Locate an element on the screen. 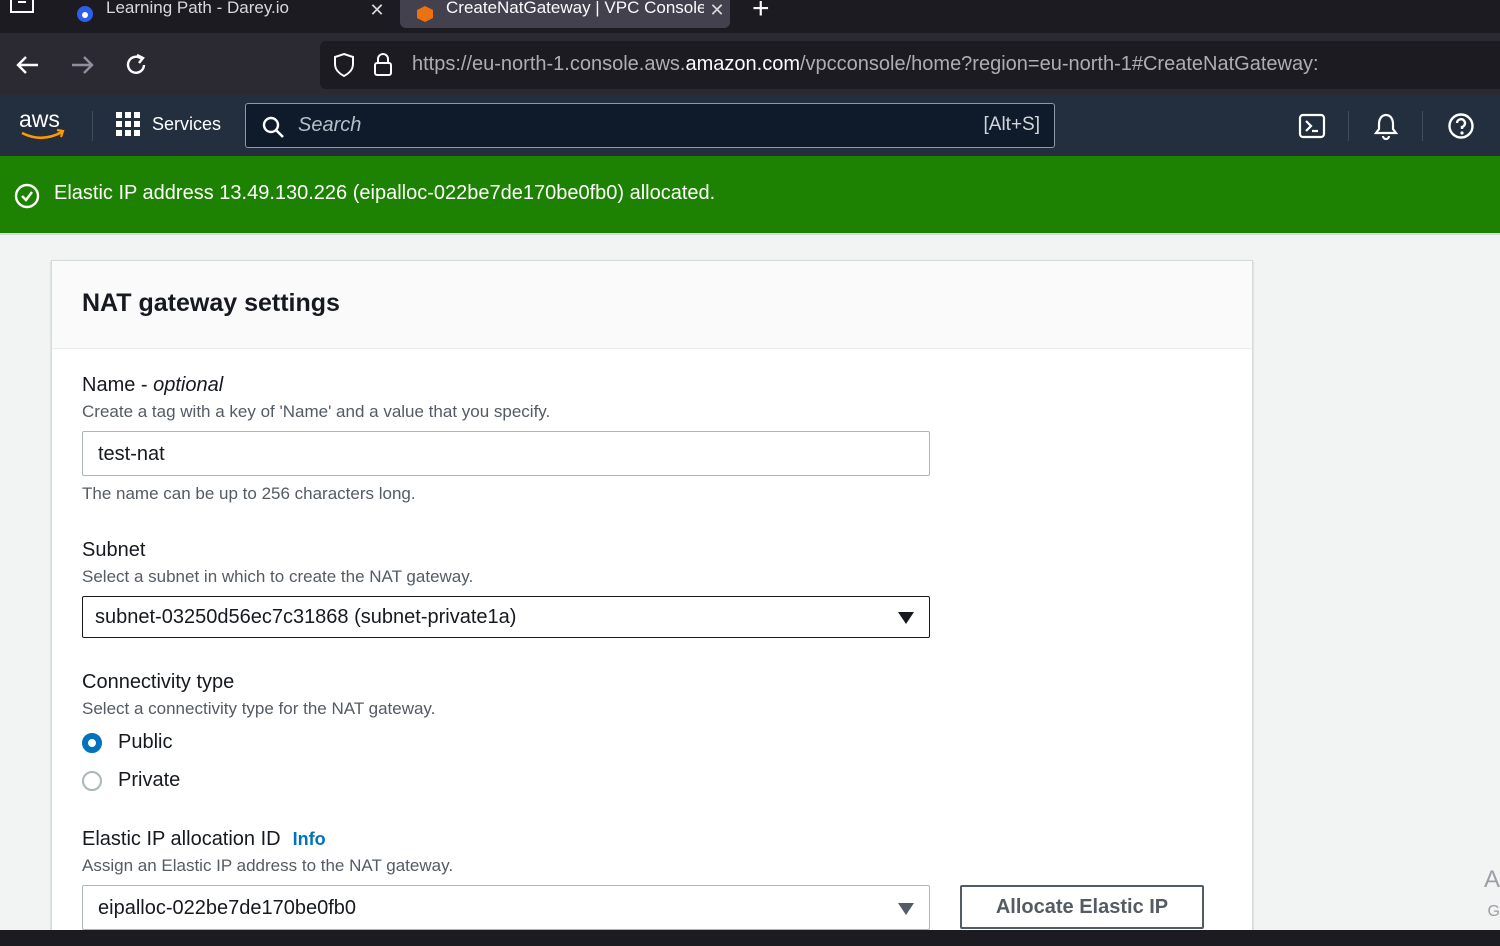  services-label: Services is located at coordinates (187, 123).